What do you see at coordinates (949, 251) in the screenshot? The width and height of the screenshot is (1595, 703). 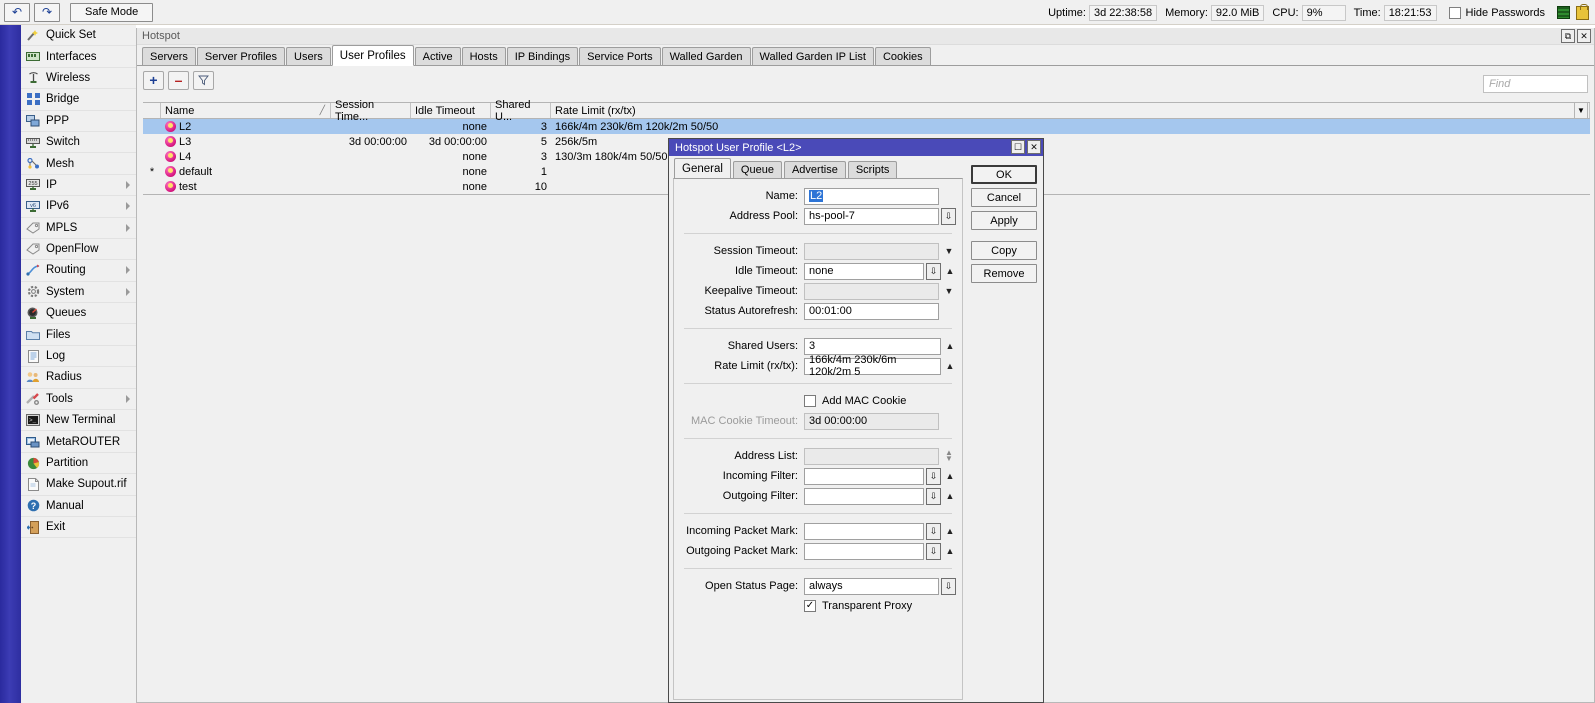 I see `session-timeout-expand-button: ▼` at bounding box center [949, 251].